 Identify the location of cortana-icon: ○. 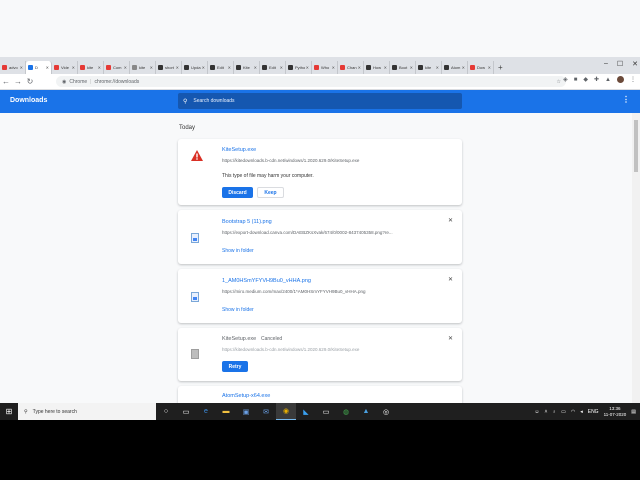
(166, 411).